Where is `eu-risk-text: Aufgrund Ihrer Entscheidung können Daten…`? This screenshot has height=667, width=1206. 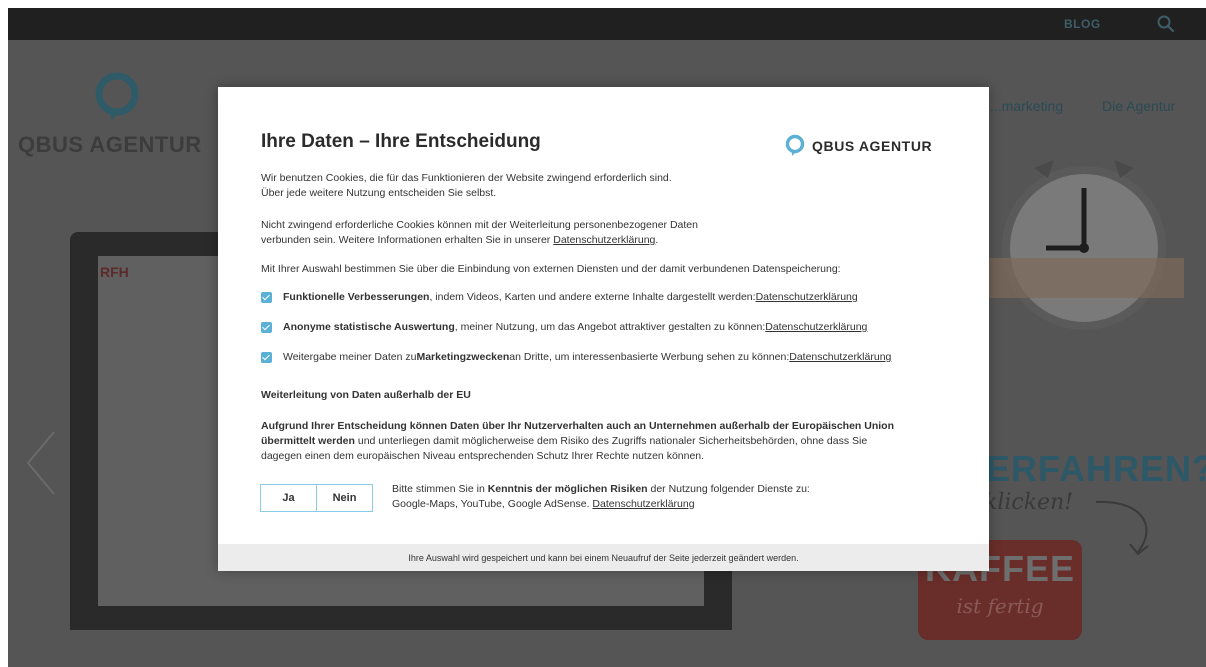 eu-risk-text: Aufgrund Ihrer Entscheidung können Daten… is located at coordinates (577, 441).